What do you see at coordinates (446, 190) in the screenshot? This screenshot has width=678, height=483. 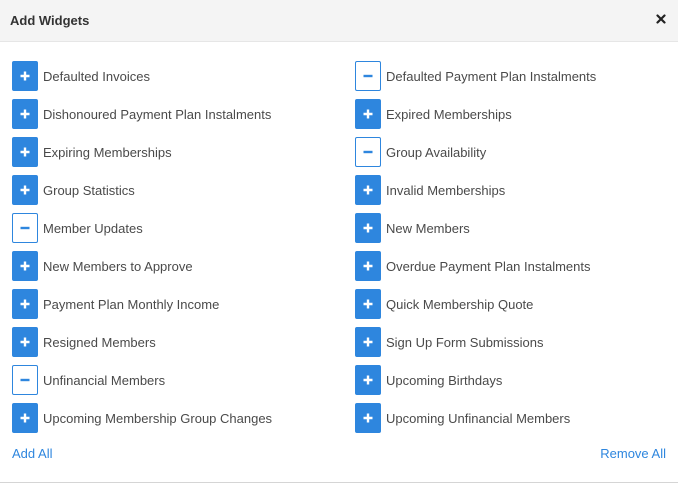 I see `widget-label: Invalid Memberships` at bounding box center [446, 190].